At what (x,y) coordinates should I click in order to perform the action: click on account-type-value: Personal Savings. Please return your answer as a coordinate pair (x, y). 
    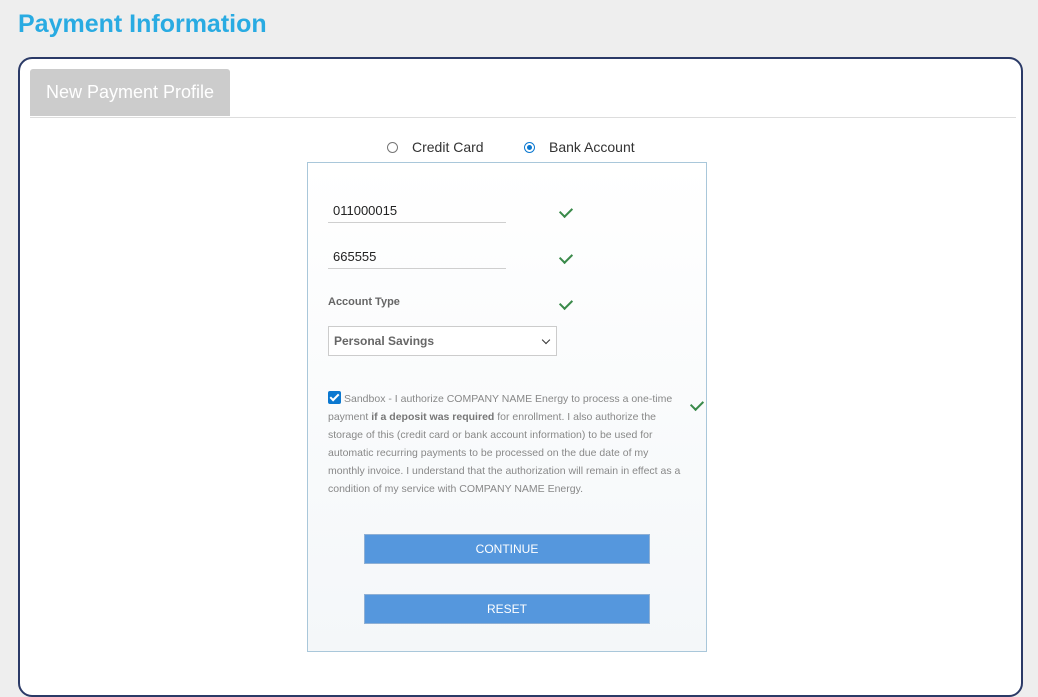
    Looking at the image, I should click on (384, 341).